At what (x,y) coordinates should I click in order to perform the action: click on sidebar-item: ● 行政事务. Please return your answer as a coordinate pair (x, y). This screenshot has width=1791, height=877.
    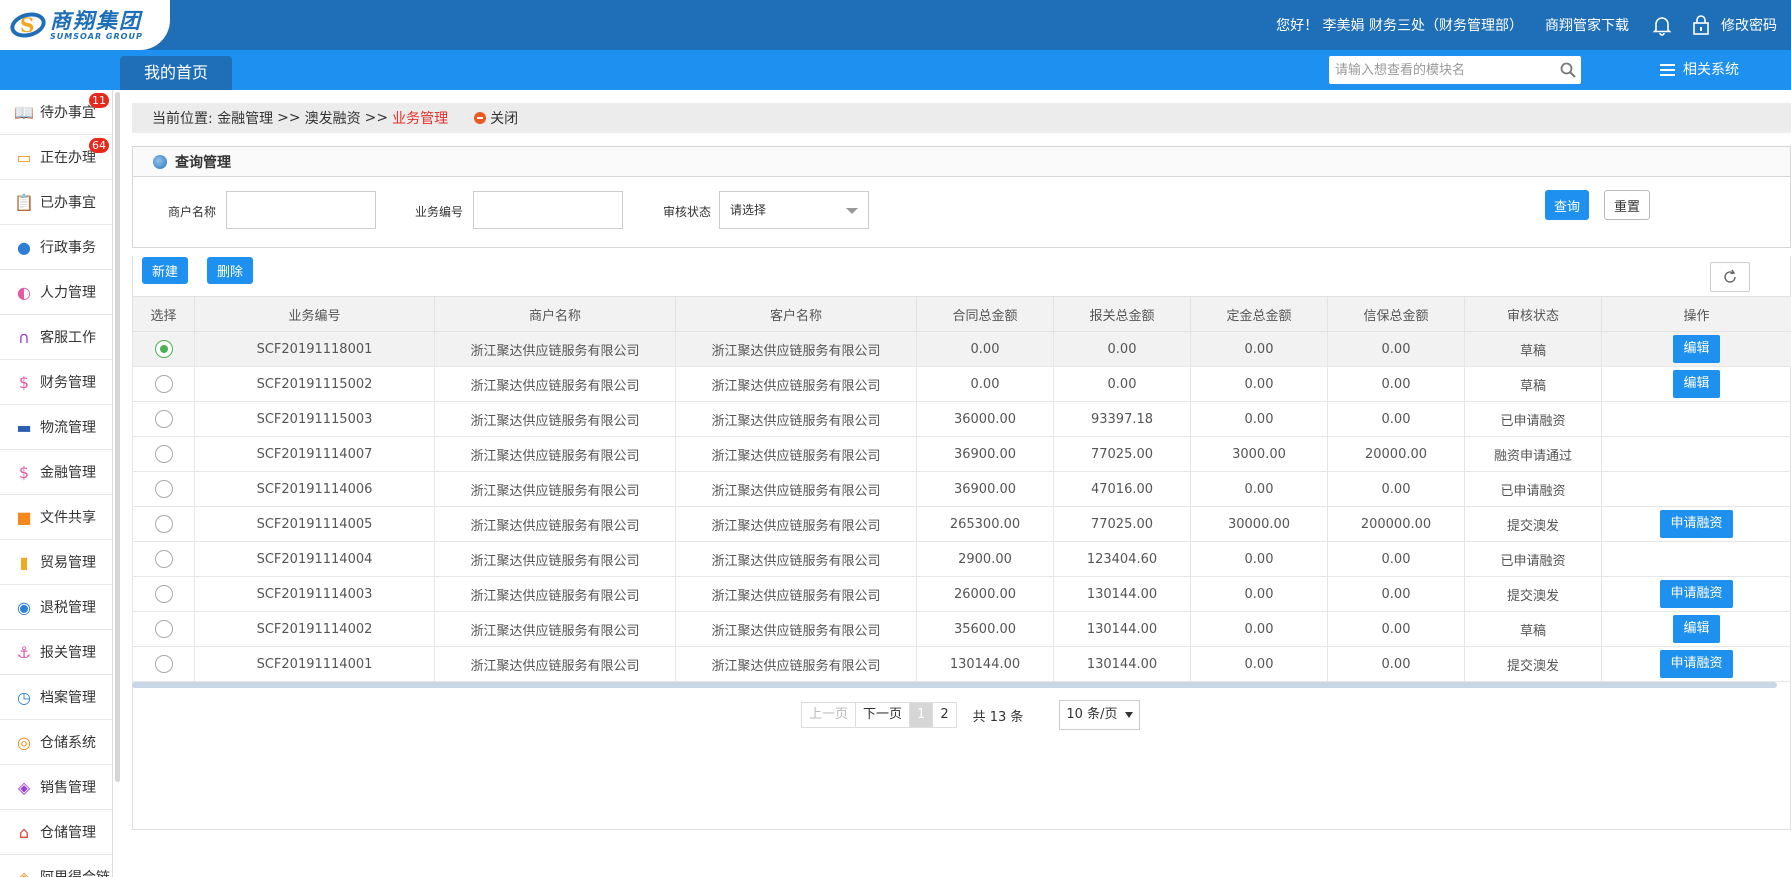
    Looking at the image, I should click on (56, 247).